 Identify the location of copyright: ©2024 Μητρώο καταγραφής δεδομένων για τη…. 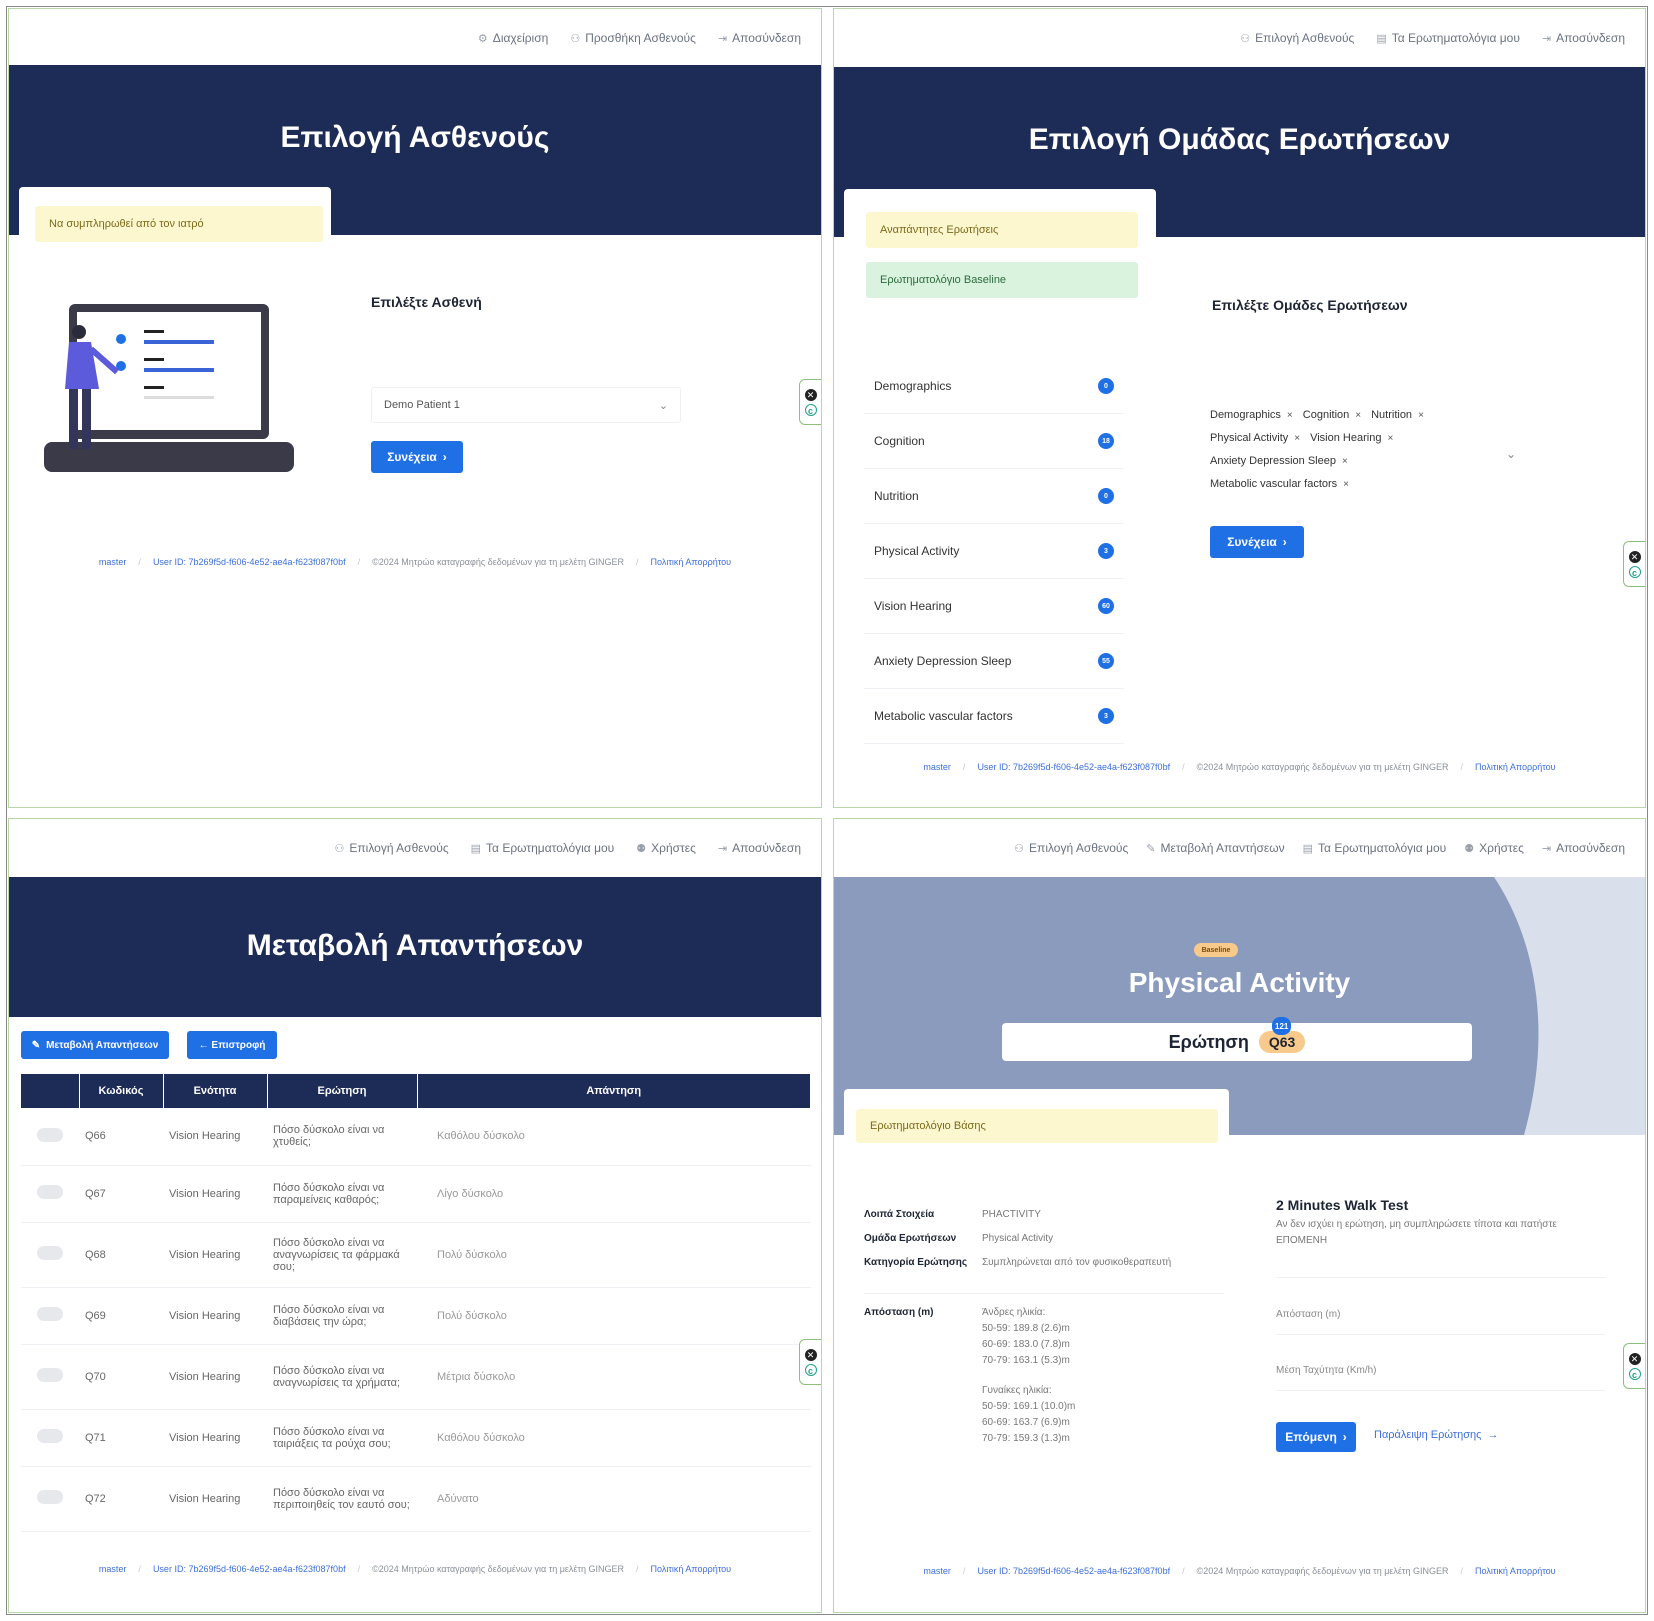
(1322, 1571).